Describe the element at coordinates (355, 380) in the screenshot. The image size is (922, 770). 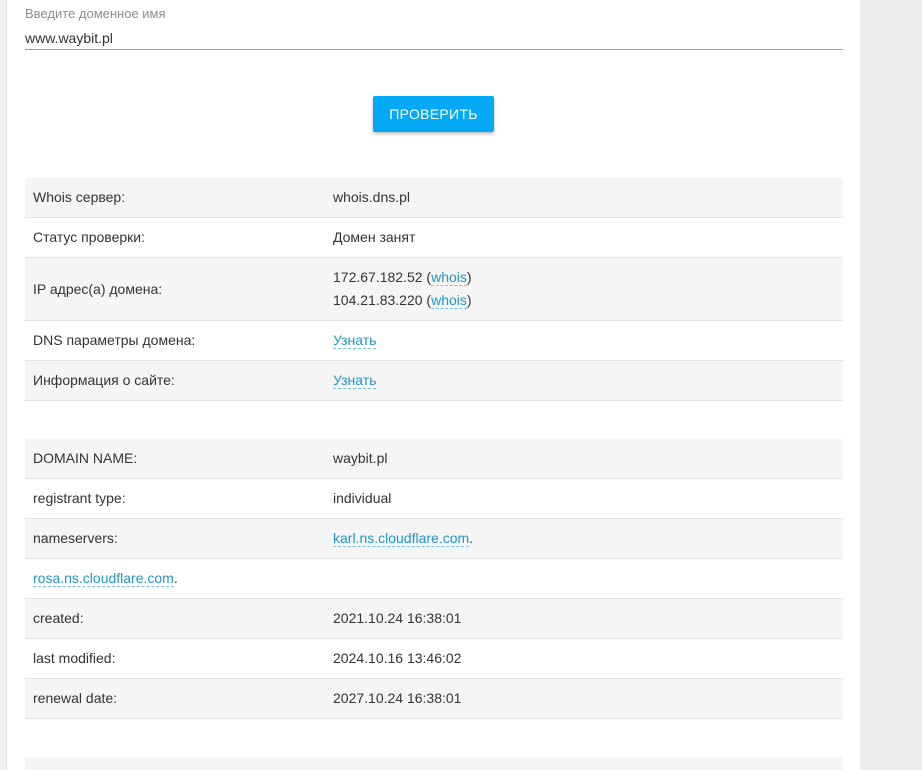
I see `site-info-learn-link: Узнать` at that location.